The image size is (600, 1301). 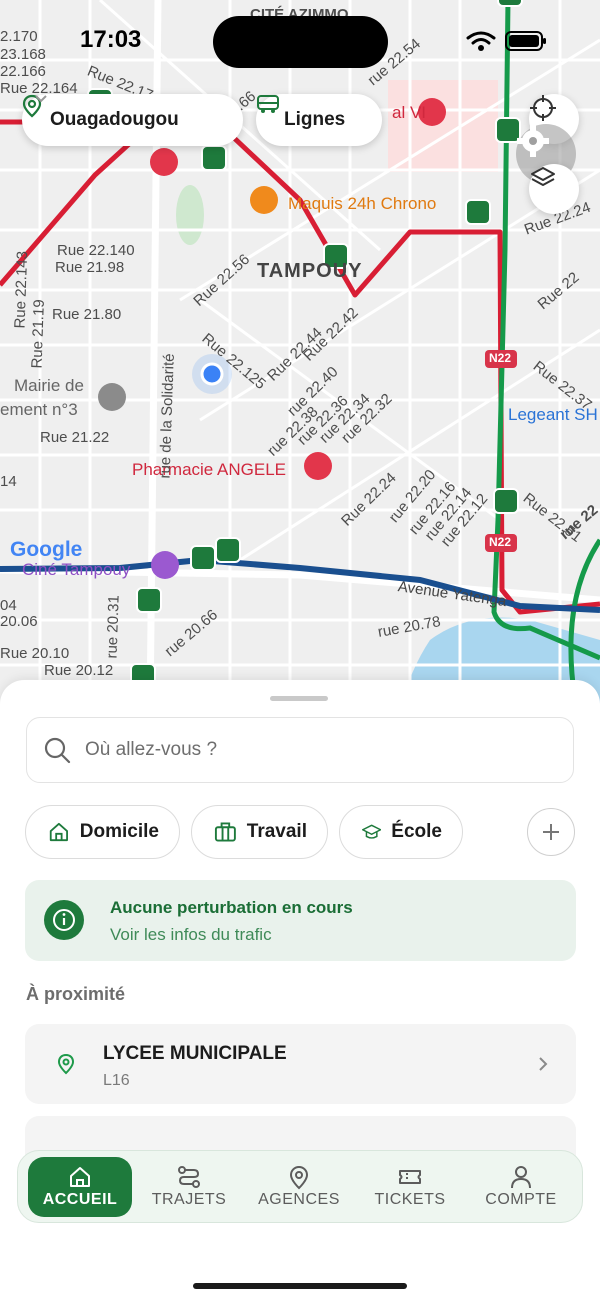 What do you see at coordinates (21, 289) in the screenshot?
I see `street-label: Rue 22.143` at bounding box center [21, 289].